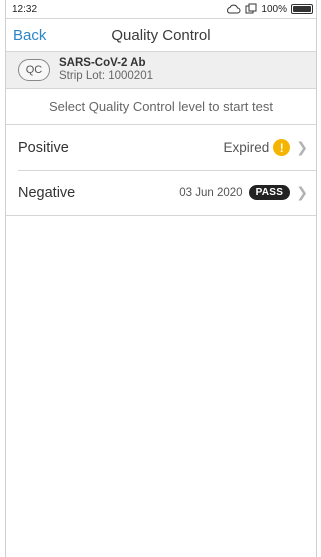 The image size is (321, 557). Describe the element at coordinates (282, 147) in the screenshot. I see `warning-icon: !` at that location.